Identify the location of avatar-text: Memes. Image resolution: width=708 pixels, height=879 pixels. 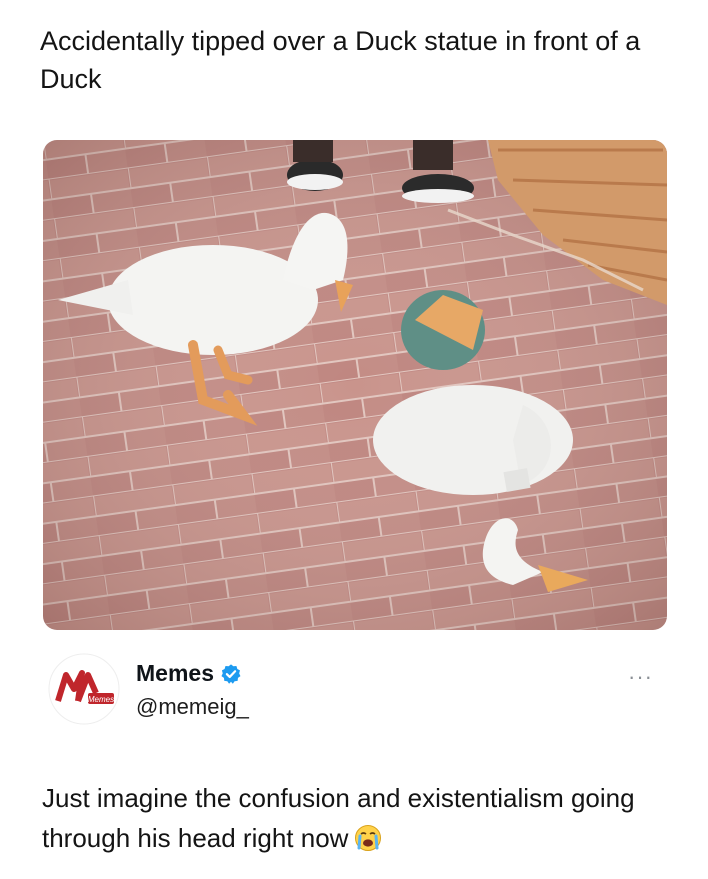
(101, 699).